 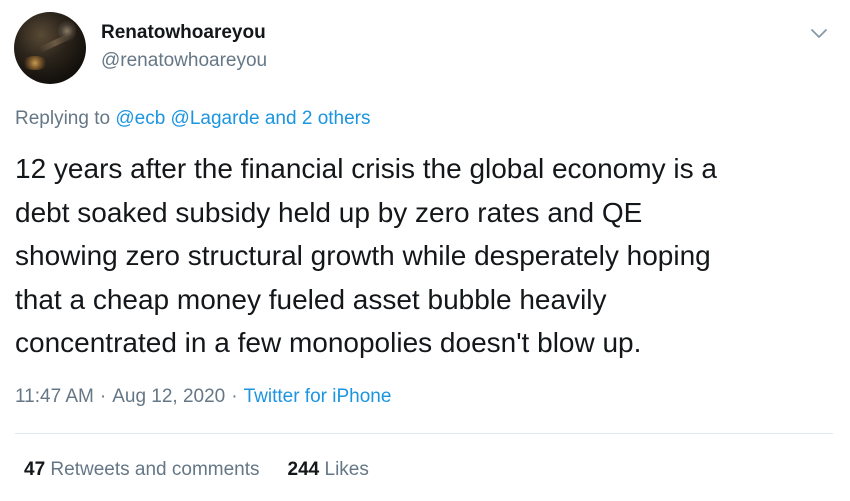 I want to click on username: @renatowhoareyou, so click(x=184, y=61).